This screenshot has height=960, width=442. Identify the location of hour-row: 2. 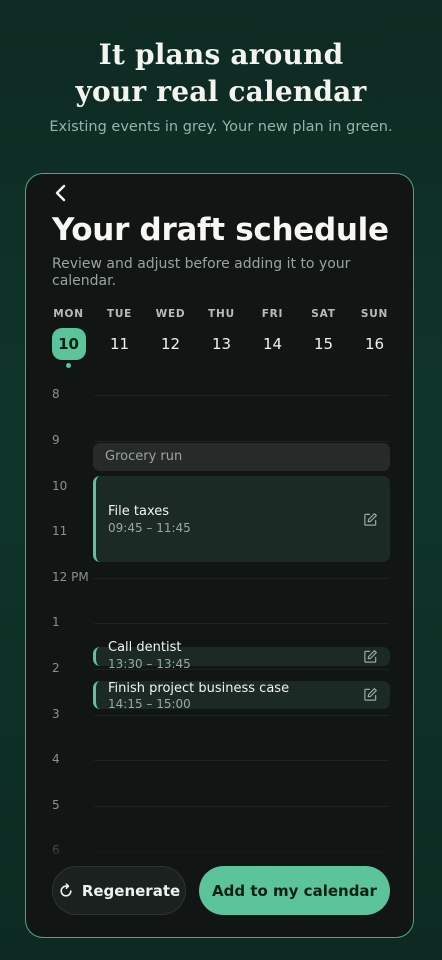
(219, 668).